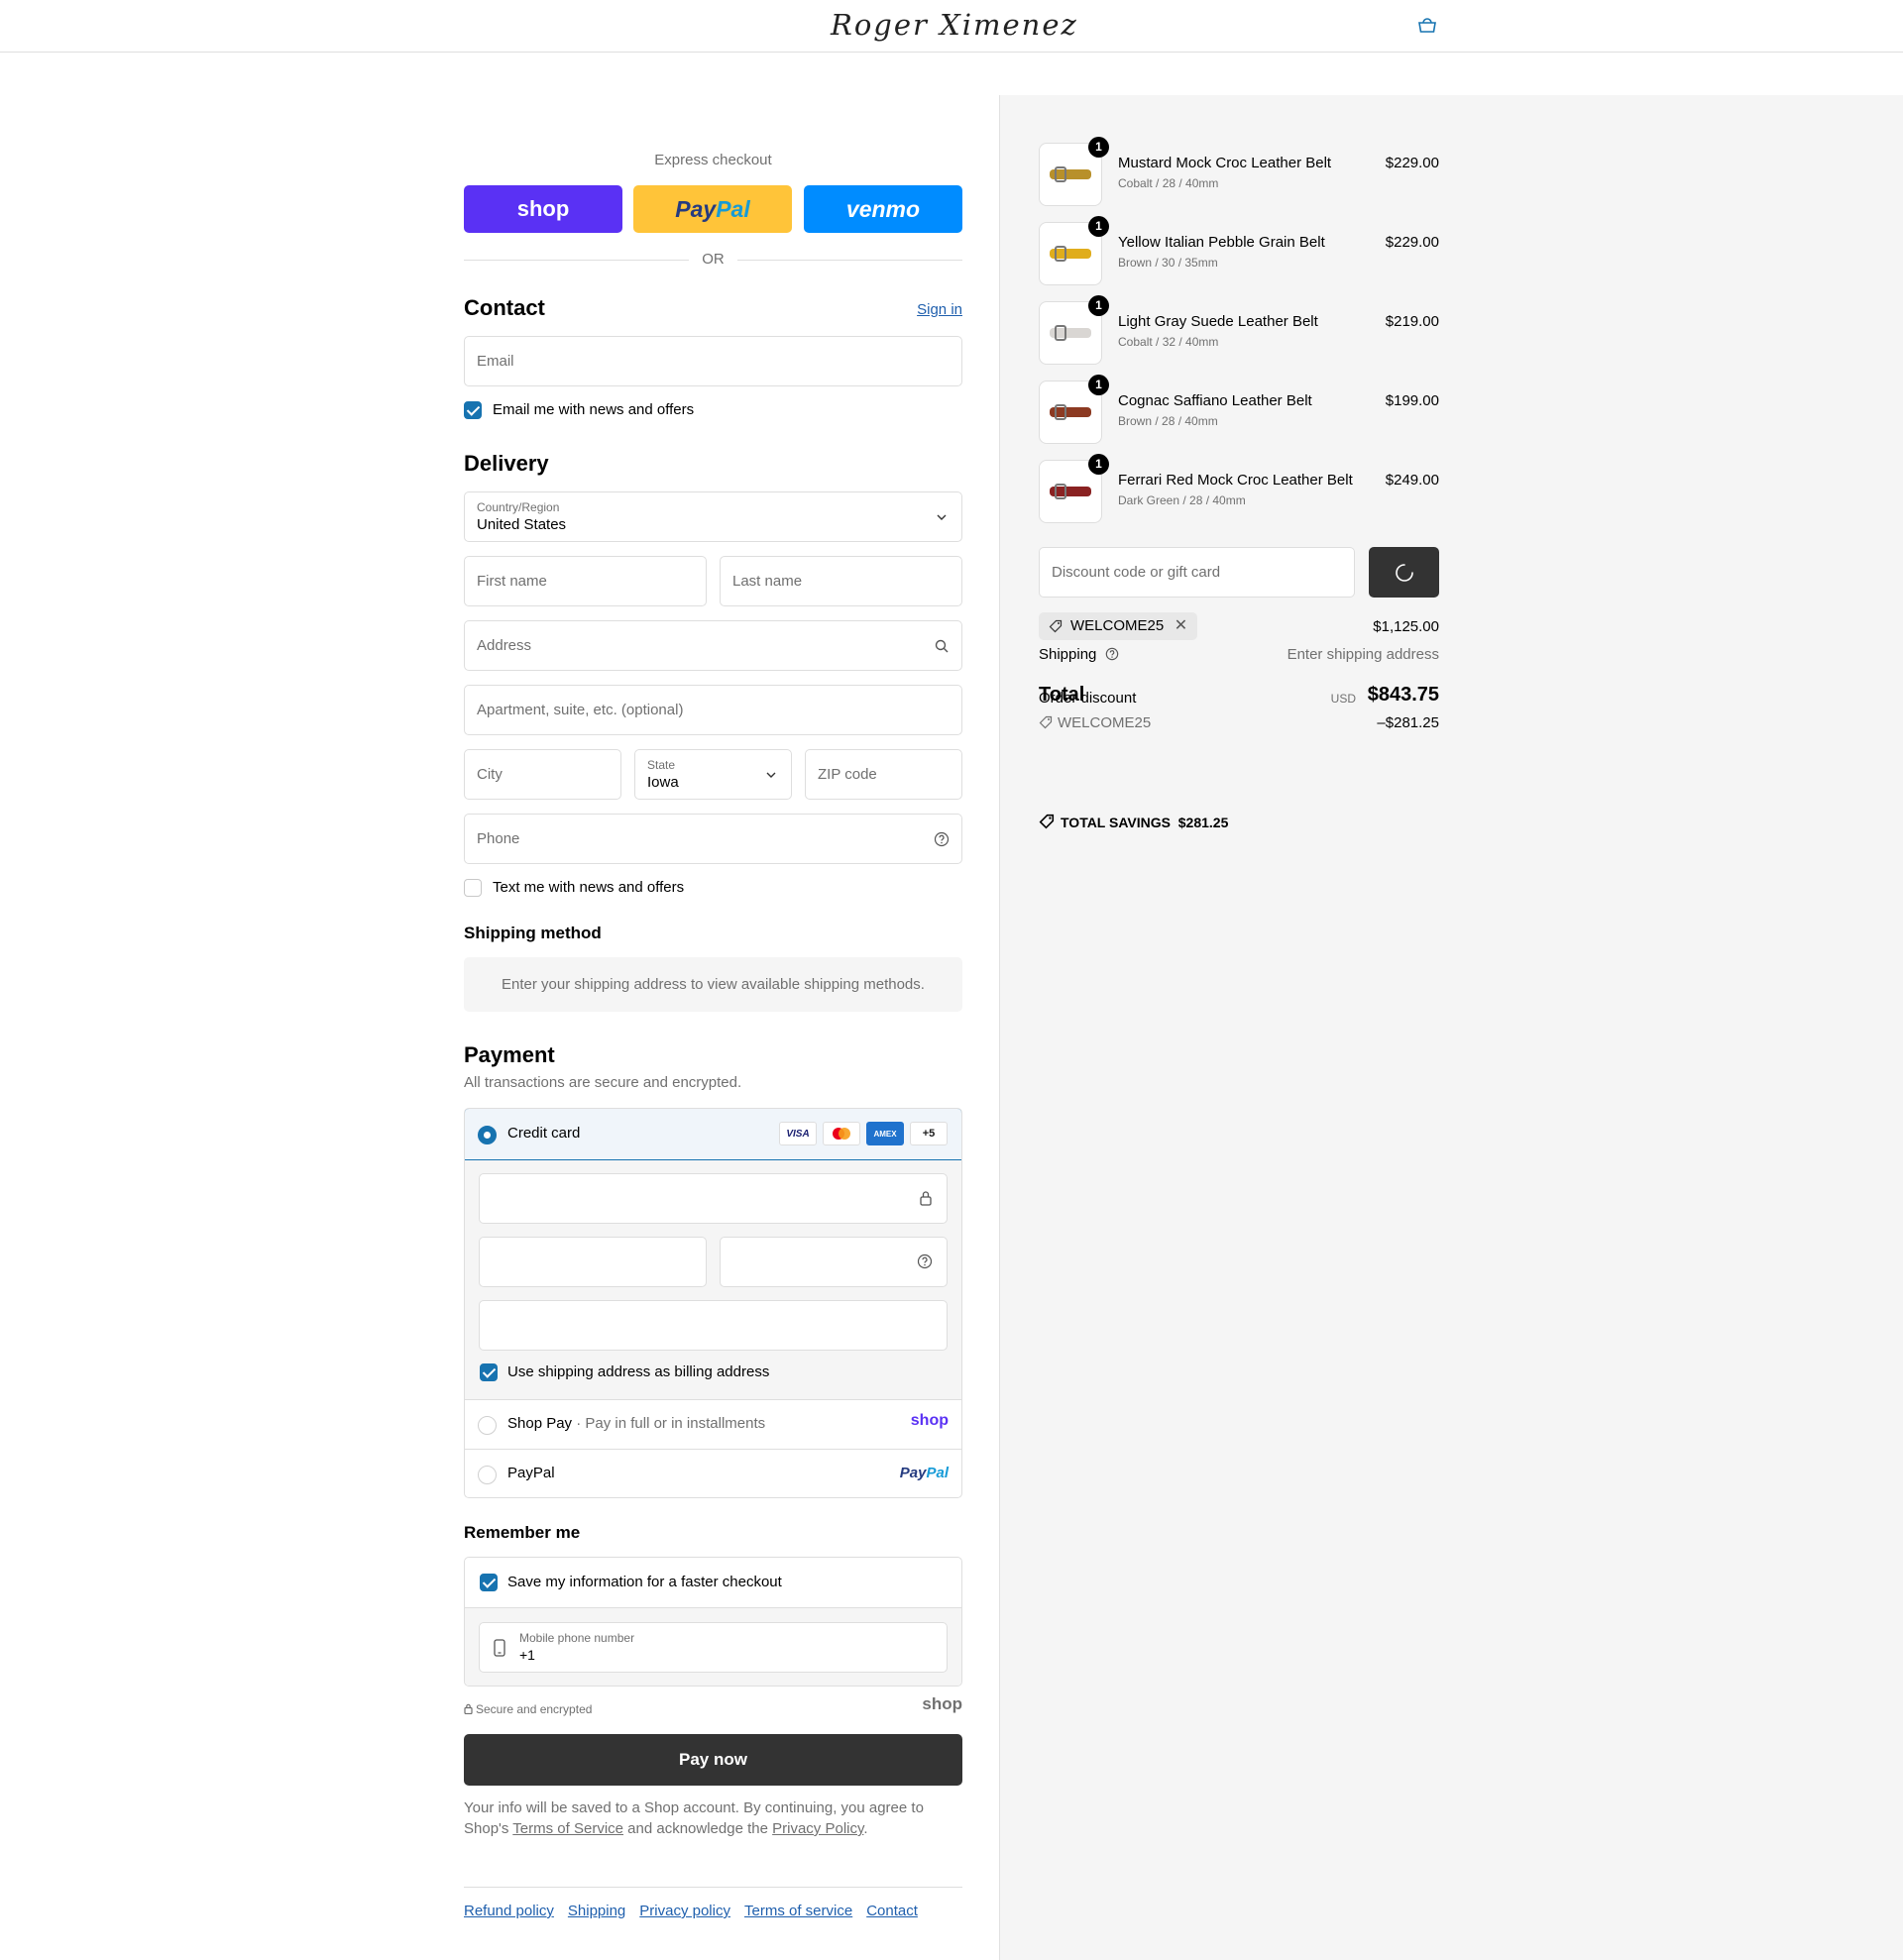 This screenshot has width=1903, height=1960. I want to click on shop-privacy-link: Privacy Policy, so click(817, 1828).